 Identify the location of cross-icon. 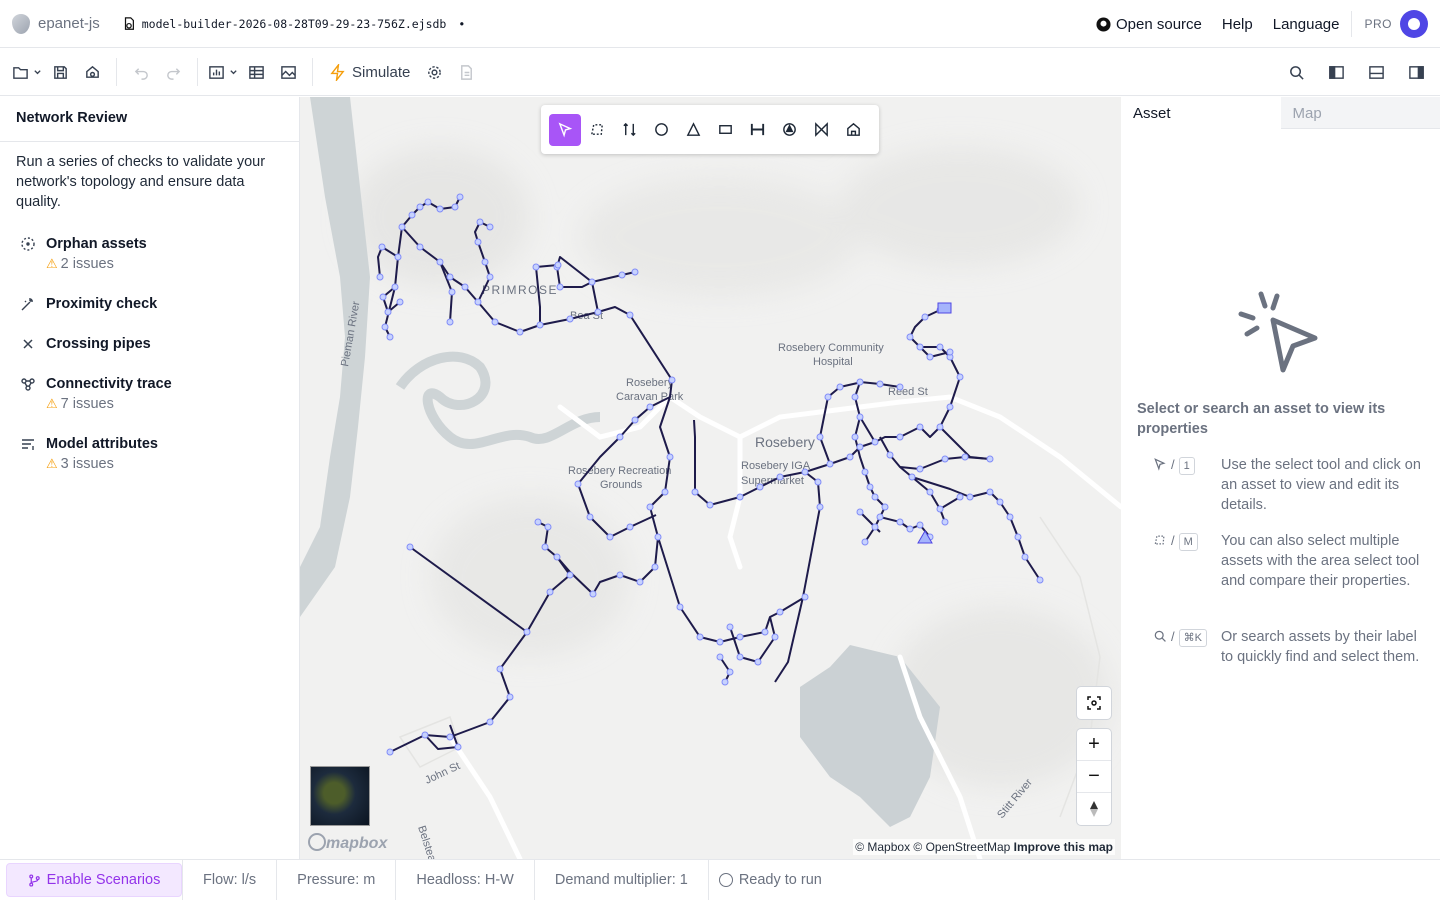
(28, 344).